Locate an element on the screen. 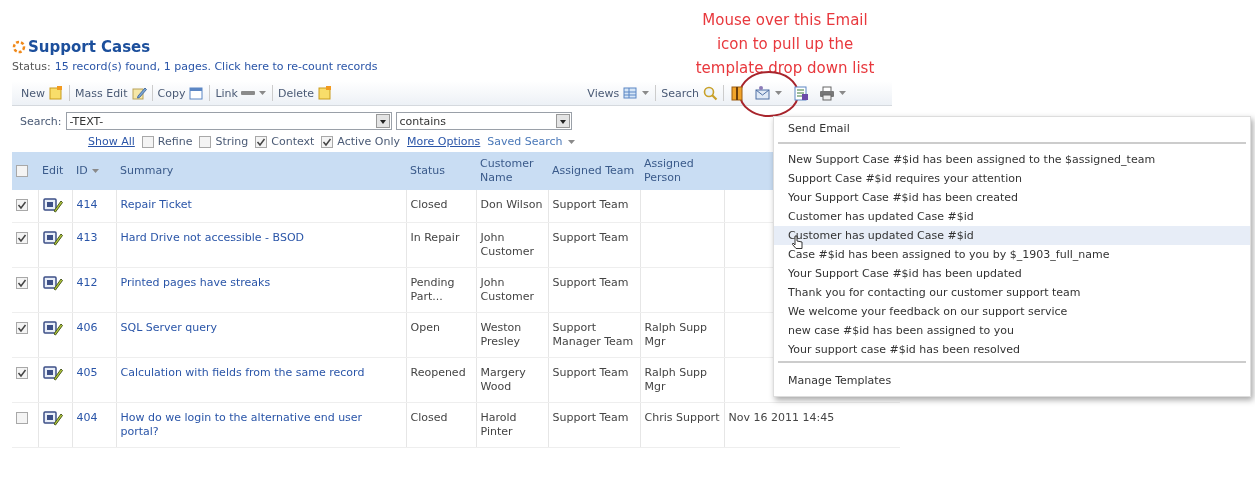 This screenshot has width=1255, height=491. operator-select: contains is located at coordinates (483, 121).